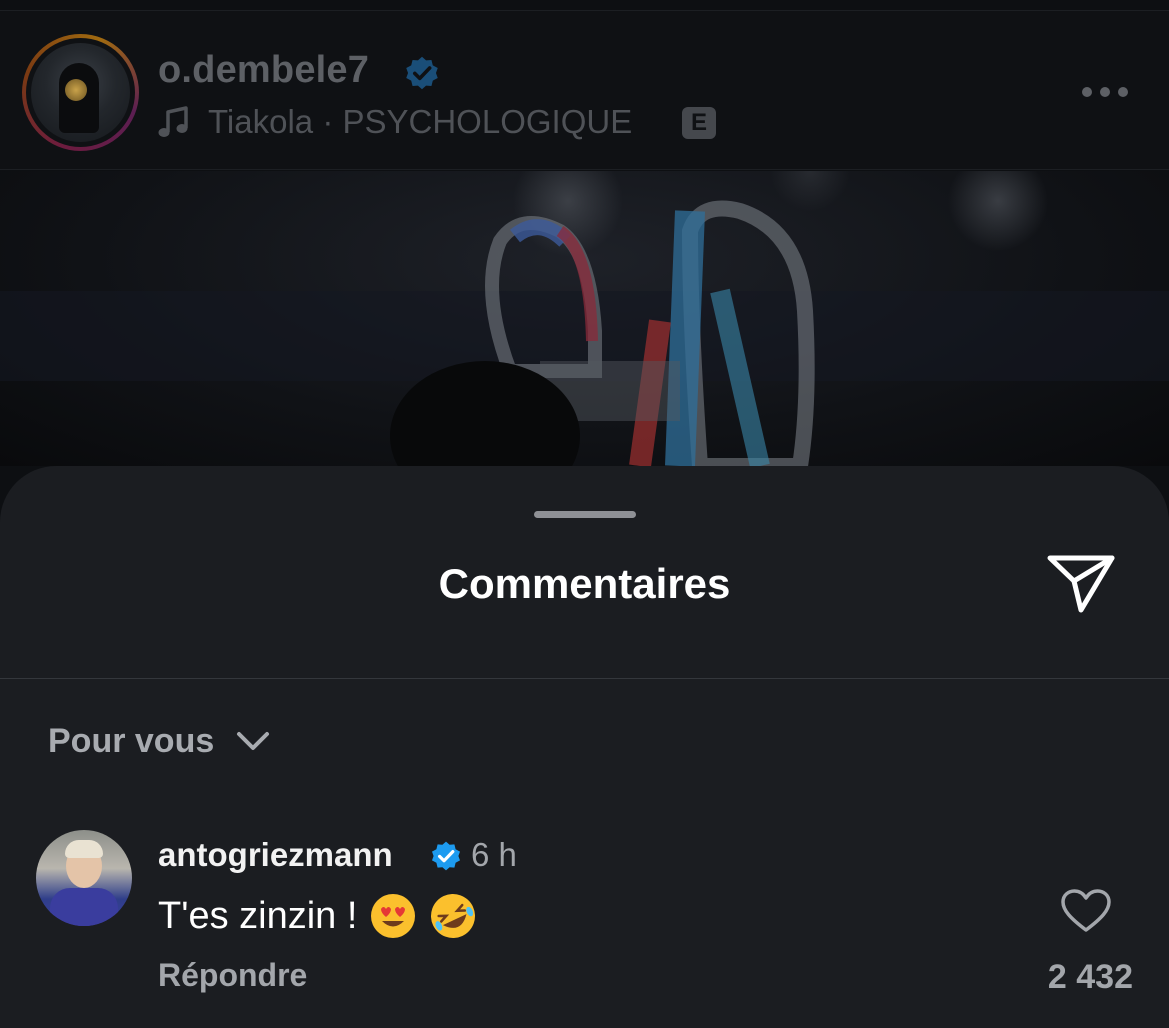 This screenshot has width=1169, height=1028. I want to click on sort-dropdown: Pour vous, so click(159, 741).